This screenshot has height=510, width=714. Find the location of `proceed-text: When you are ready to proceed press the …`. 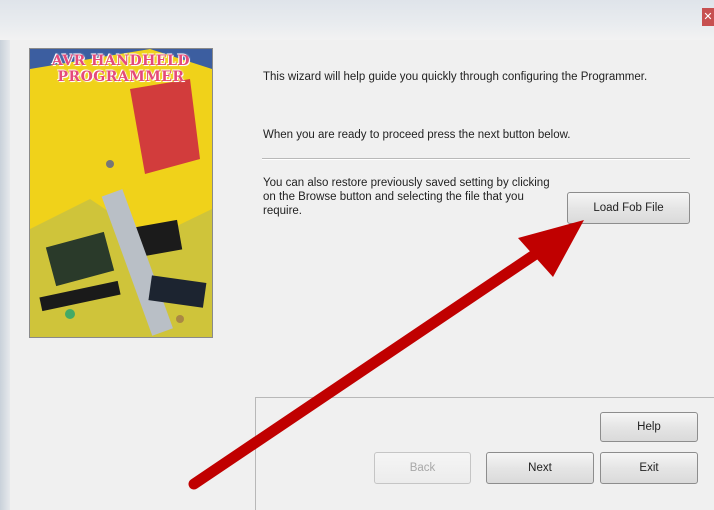

proceed-text: When you are ready to proceed press the … is located at coordinates (417, 135).